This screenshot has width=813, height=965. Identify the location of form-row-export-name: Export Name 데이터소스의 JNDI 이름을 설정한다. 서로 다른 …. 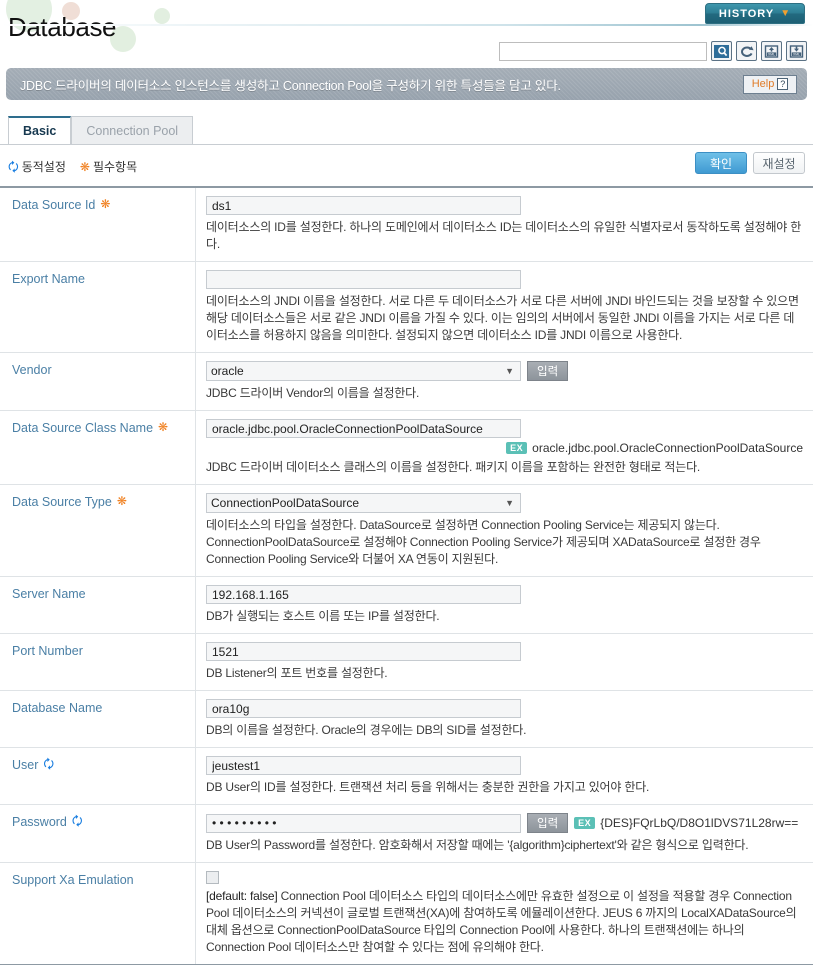
(406, 307).